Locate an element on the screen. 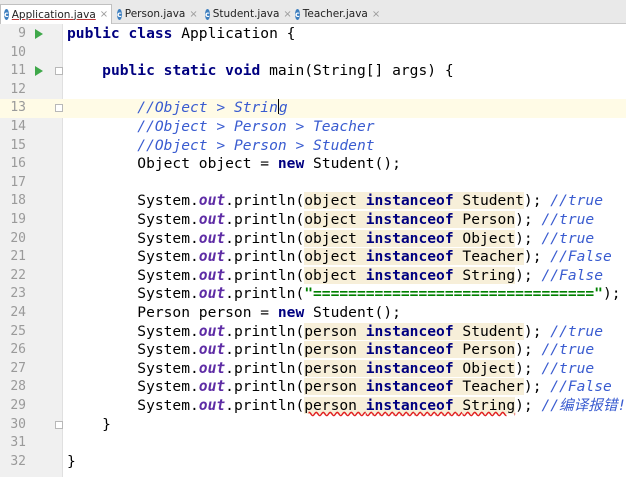 The height and width of the screenshot is (477, 626). code-token: ); is located at coordinates (528, 238).